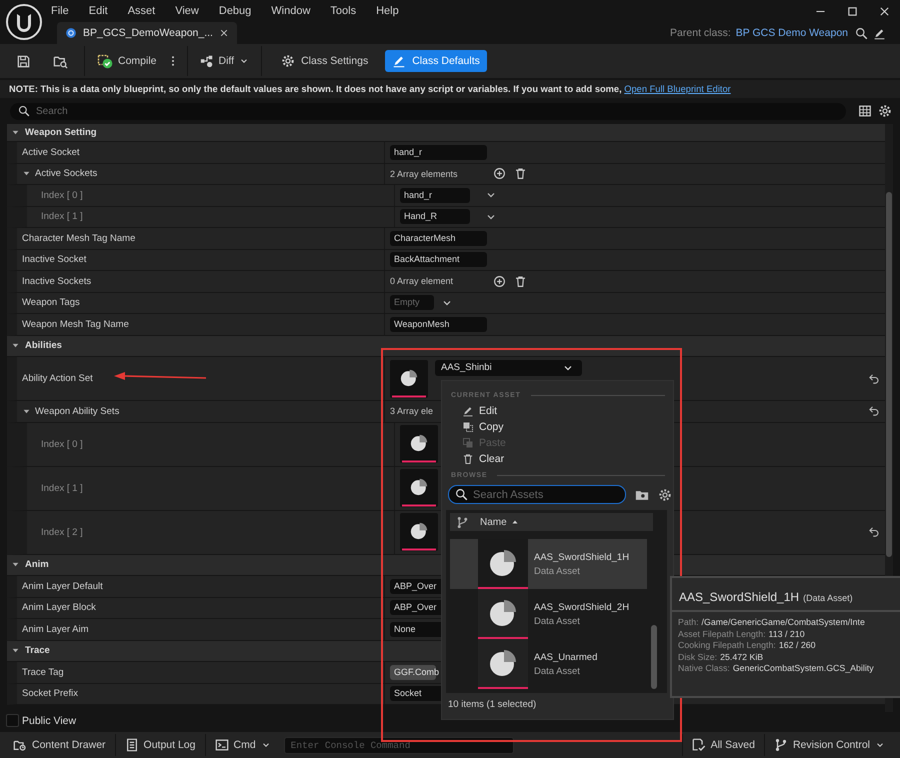 The image size is (900, 758). Describe the element at coordinates (43, 346) in the screenshot. I see `category-label: Abilities` at that location.